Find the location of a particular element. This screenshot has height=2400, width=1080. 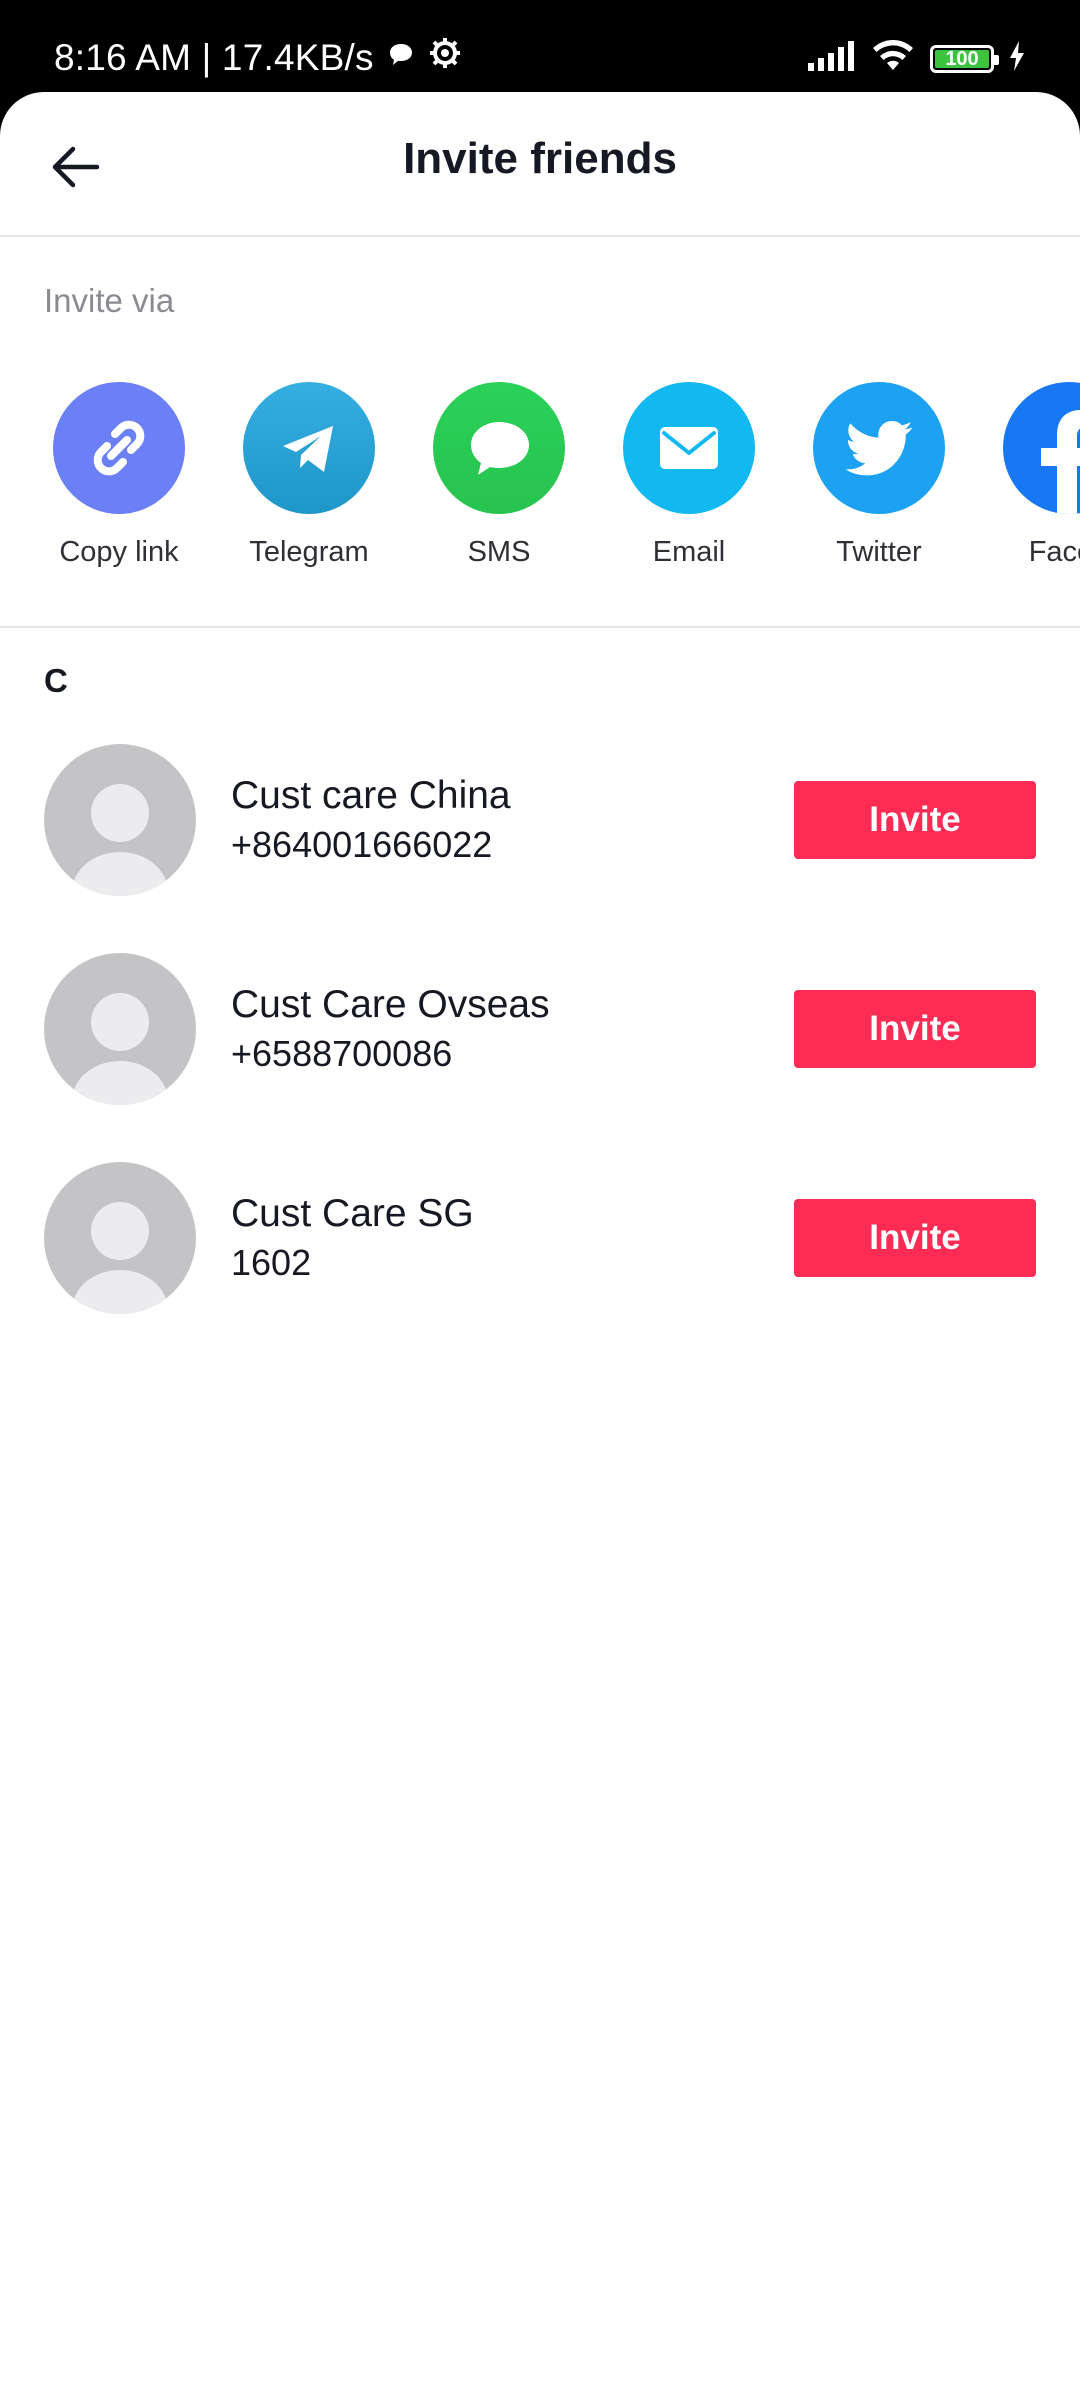

charging-bolt-icon is located at coordinates (1017, 58).